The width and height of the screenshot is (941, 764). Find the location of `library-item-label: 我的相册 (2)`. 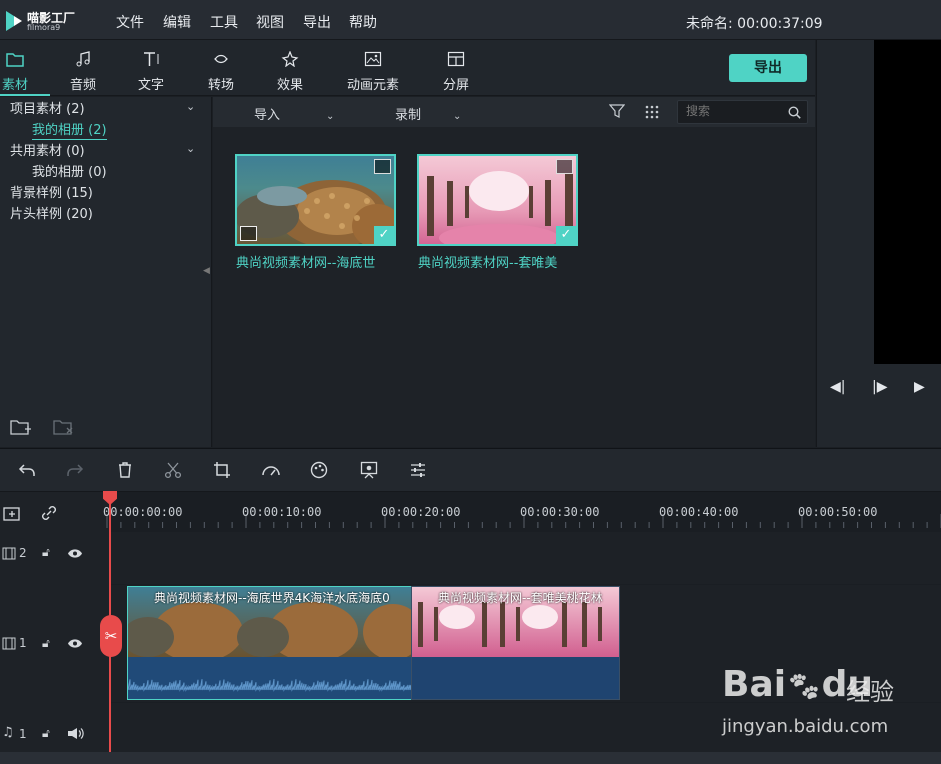

library-item-label: 我的相册 (2) is located at coordinates (69, 131).